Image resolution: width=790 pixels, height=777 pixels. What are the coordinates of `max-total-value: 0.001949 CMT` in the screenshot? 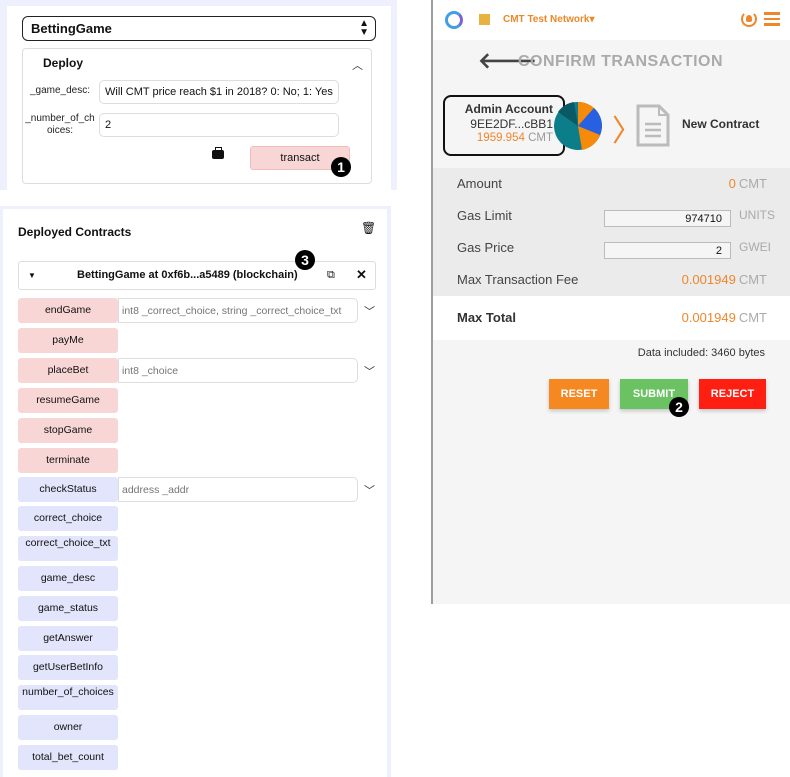 It's located at (724, 317).